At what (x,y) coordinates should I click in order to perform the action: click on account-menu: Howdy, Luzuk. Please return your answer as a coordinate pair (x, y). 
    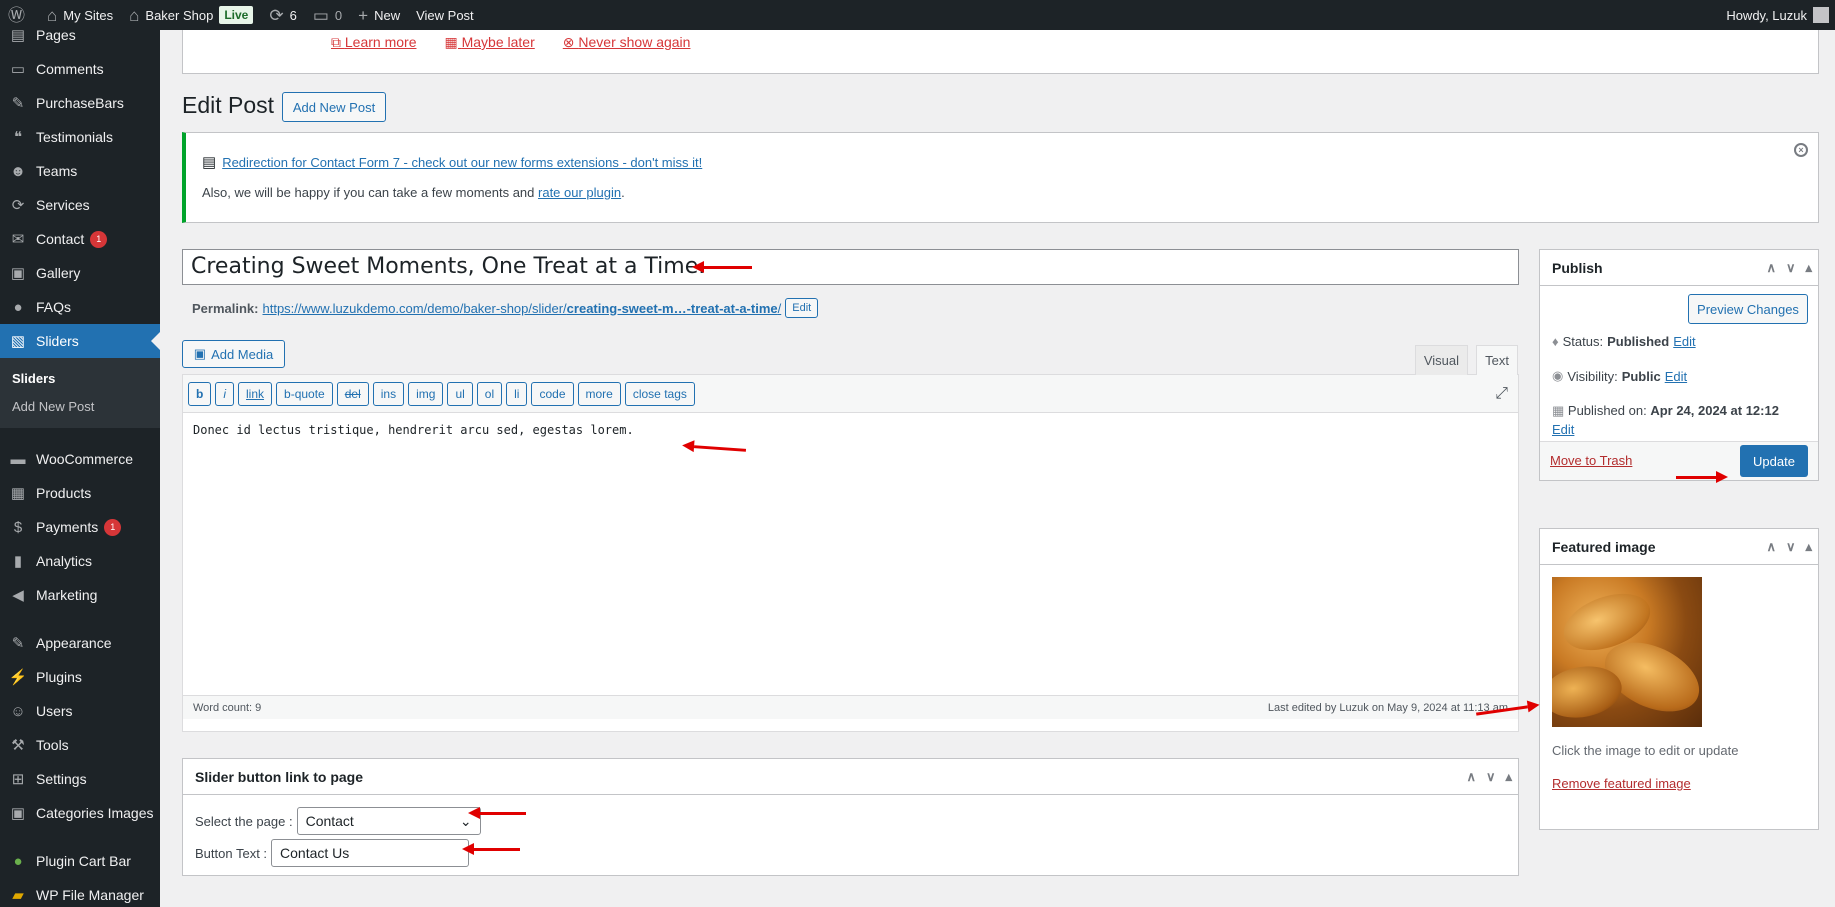
    Looking at the image, I should click on (1776, 15).